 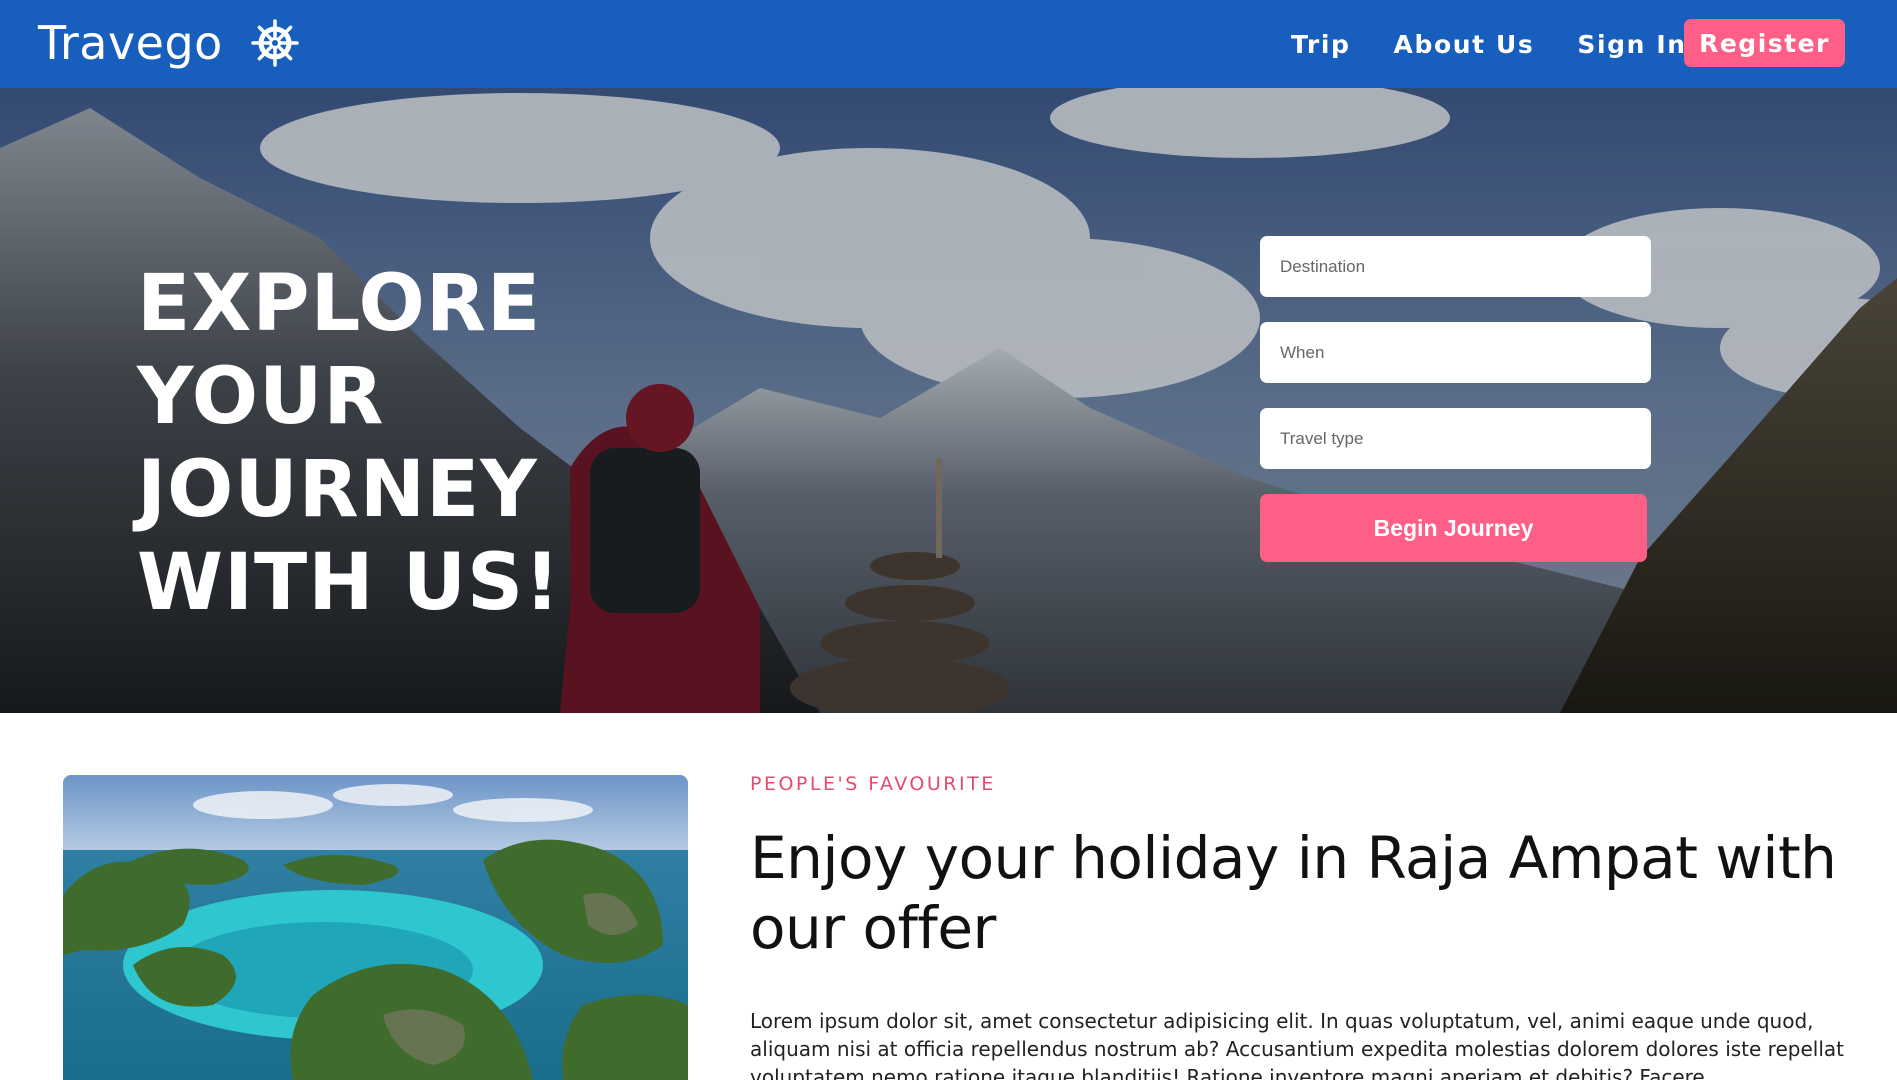 I want to click on hero-title: EXPLORE YOUR JOURNEY WITH US!, so click(x=349, y=443).